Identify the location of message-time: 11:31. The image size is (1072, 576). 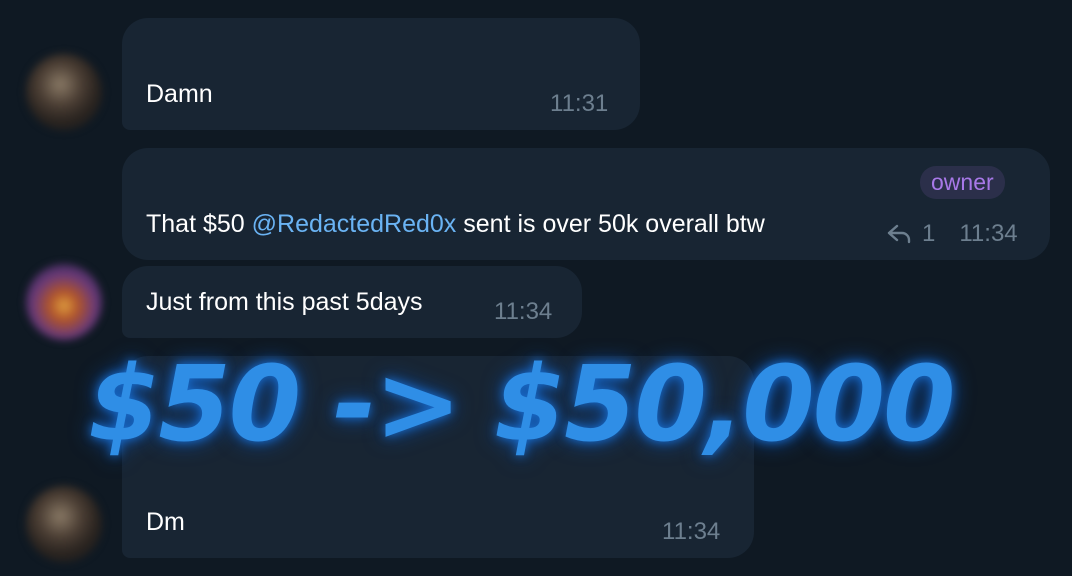
(579, 103).